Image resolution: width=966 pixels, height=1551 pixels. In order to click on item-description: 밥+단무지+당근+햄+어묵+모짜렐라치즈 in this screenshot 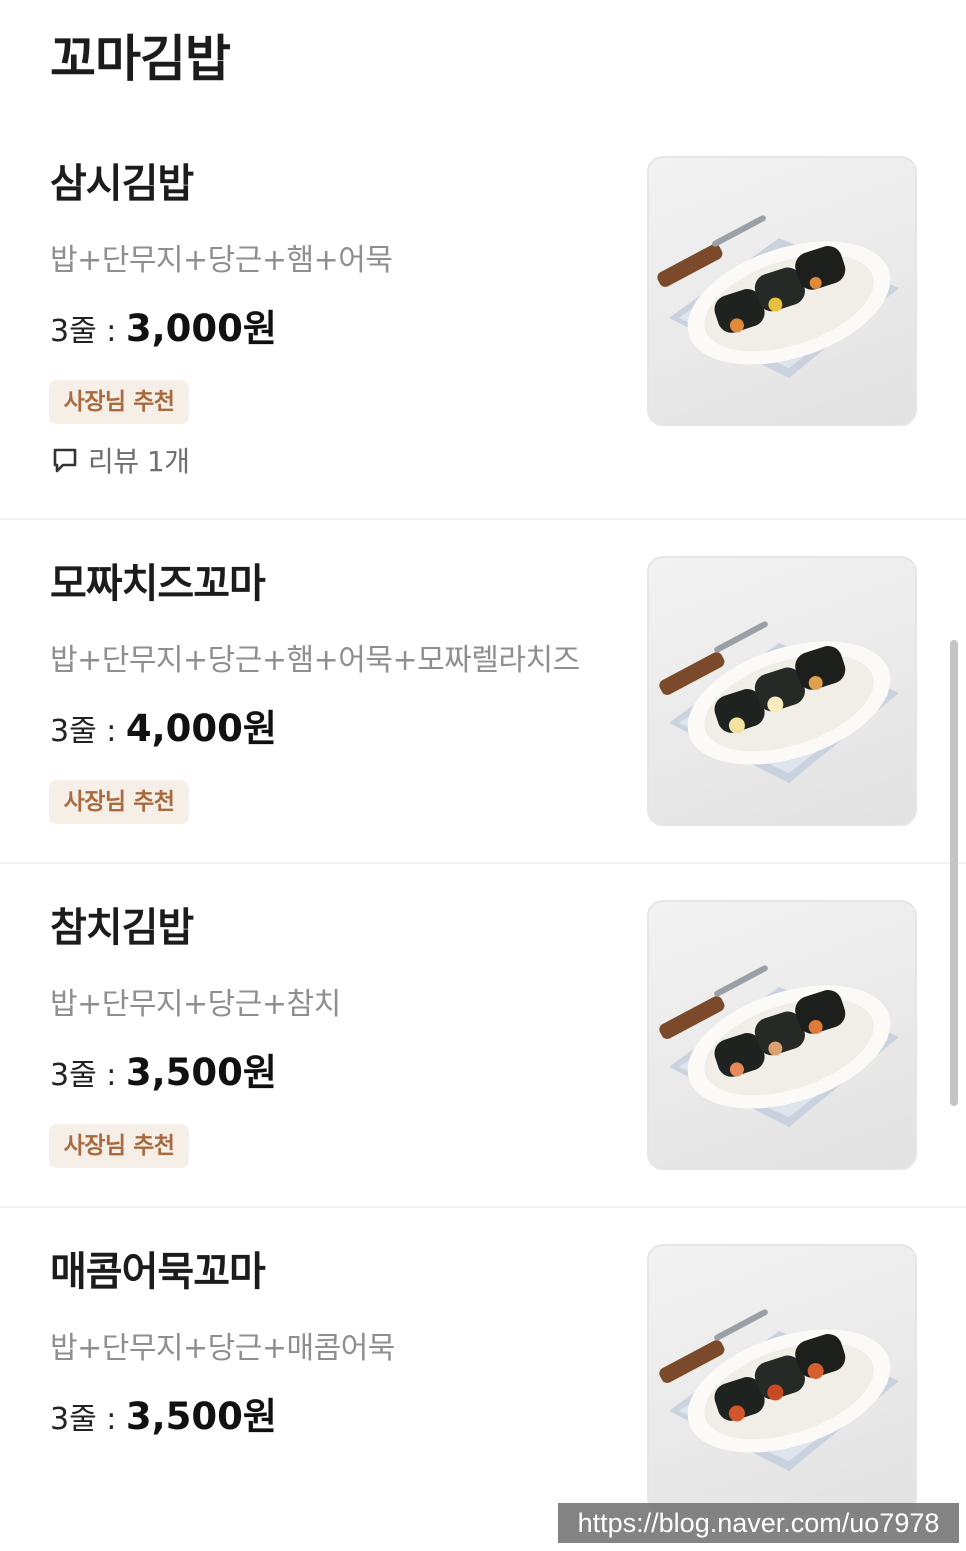, I will do `click(315, 660)`.